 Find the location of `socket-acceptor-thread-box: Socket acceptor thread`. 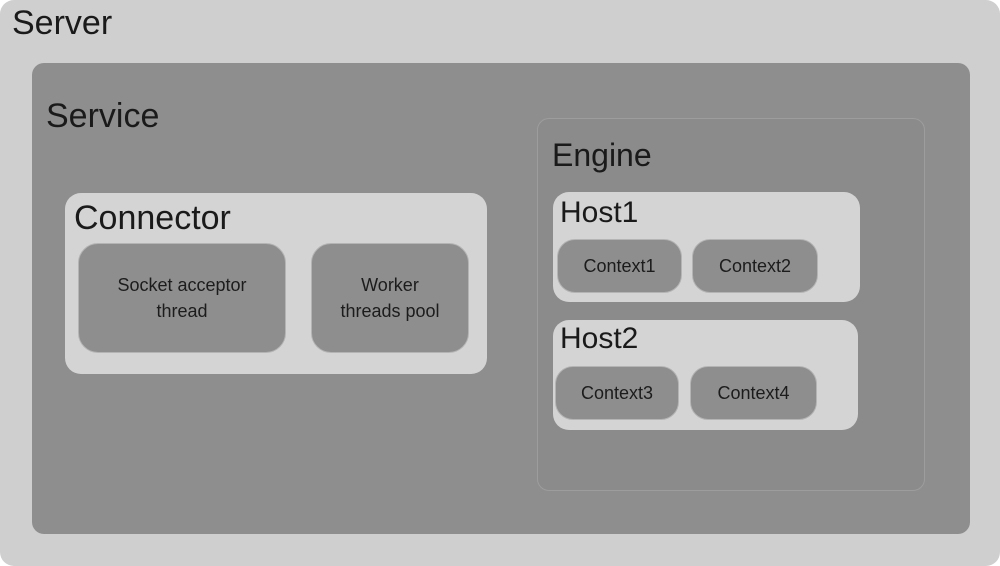

socket-acceptor-thread-box: Socket acceptor thread is located at coordinates (182, 298).